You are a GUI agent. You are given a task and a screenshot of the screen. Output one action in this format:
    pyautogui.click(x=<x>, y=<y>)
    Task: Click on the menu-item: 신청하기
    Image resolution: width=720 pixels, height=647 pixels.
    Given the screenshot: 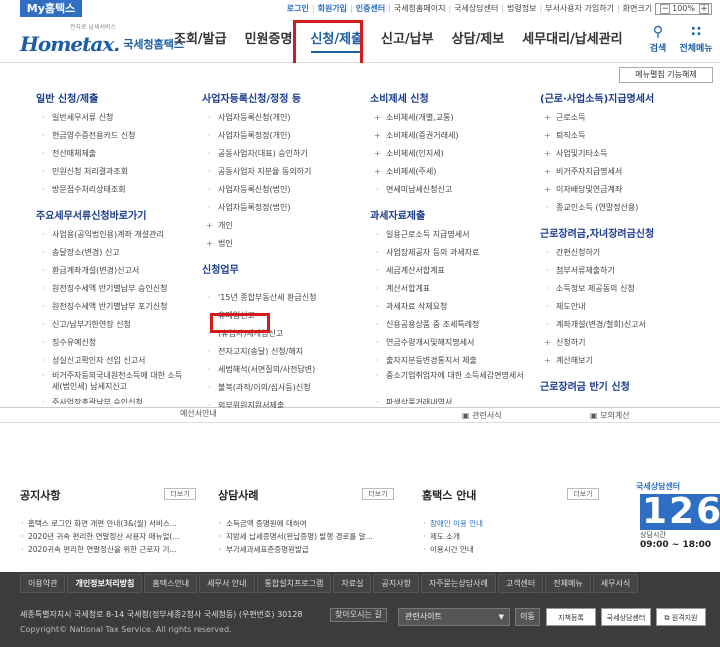 What is the action you would take?
    pyautogui.click(x=625, y=343)
    